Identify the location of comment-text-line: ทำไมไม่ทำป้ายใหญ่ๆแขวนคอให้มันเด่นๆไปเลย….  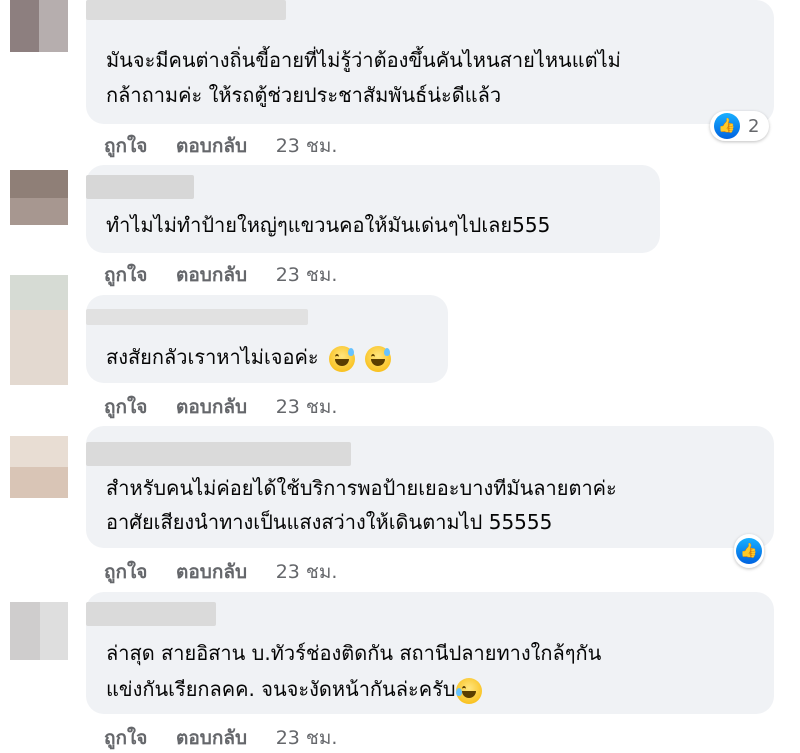
(328, 225).